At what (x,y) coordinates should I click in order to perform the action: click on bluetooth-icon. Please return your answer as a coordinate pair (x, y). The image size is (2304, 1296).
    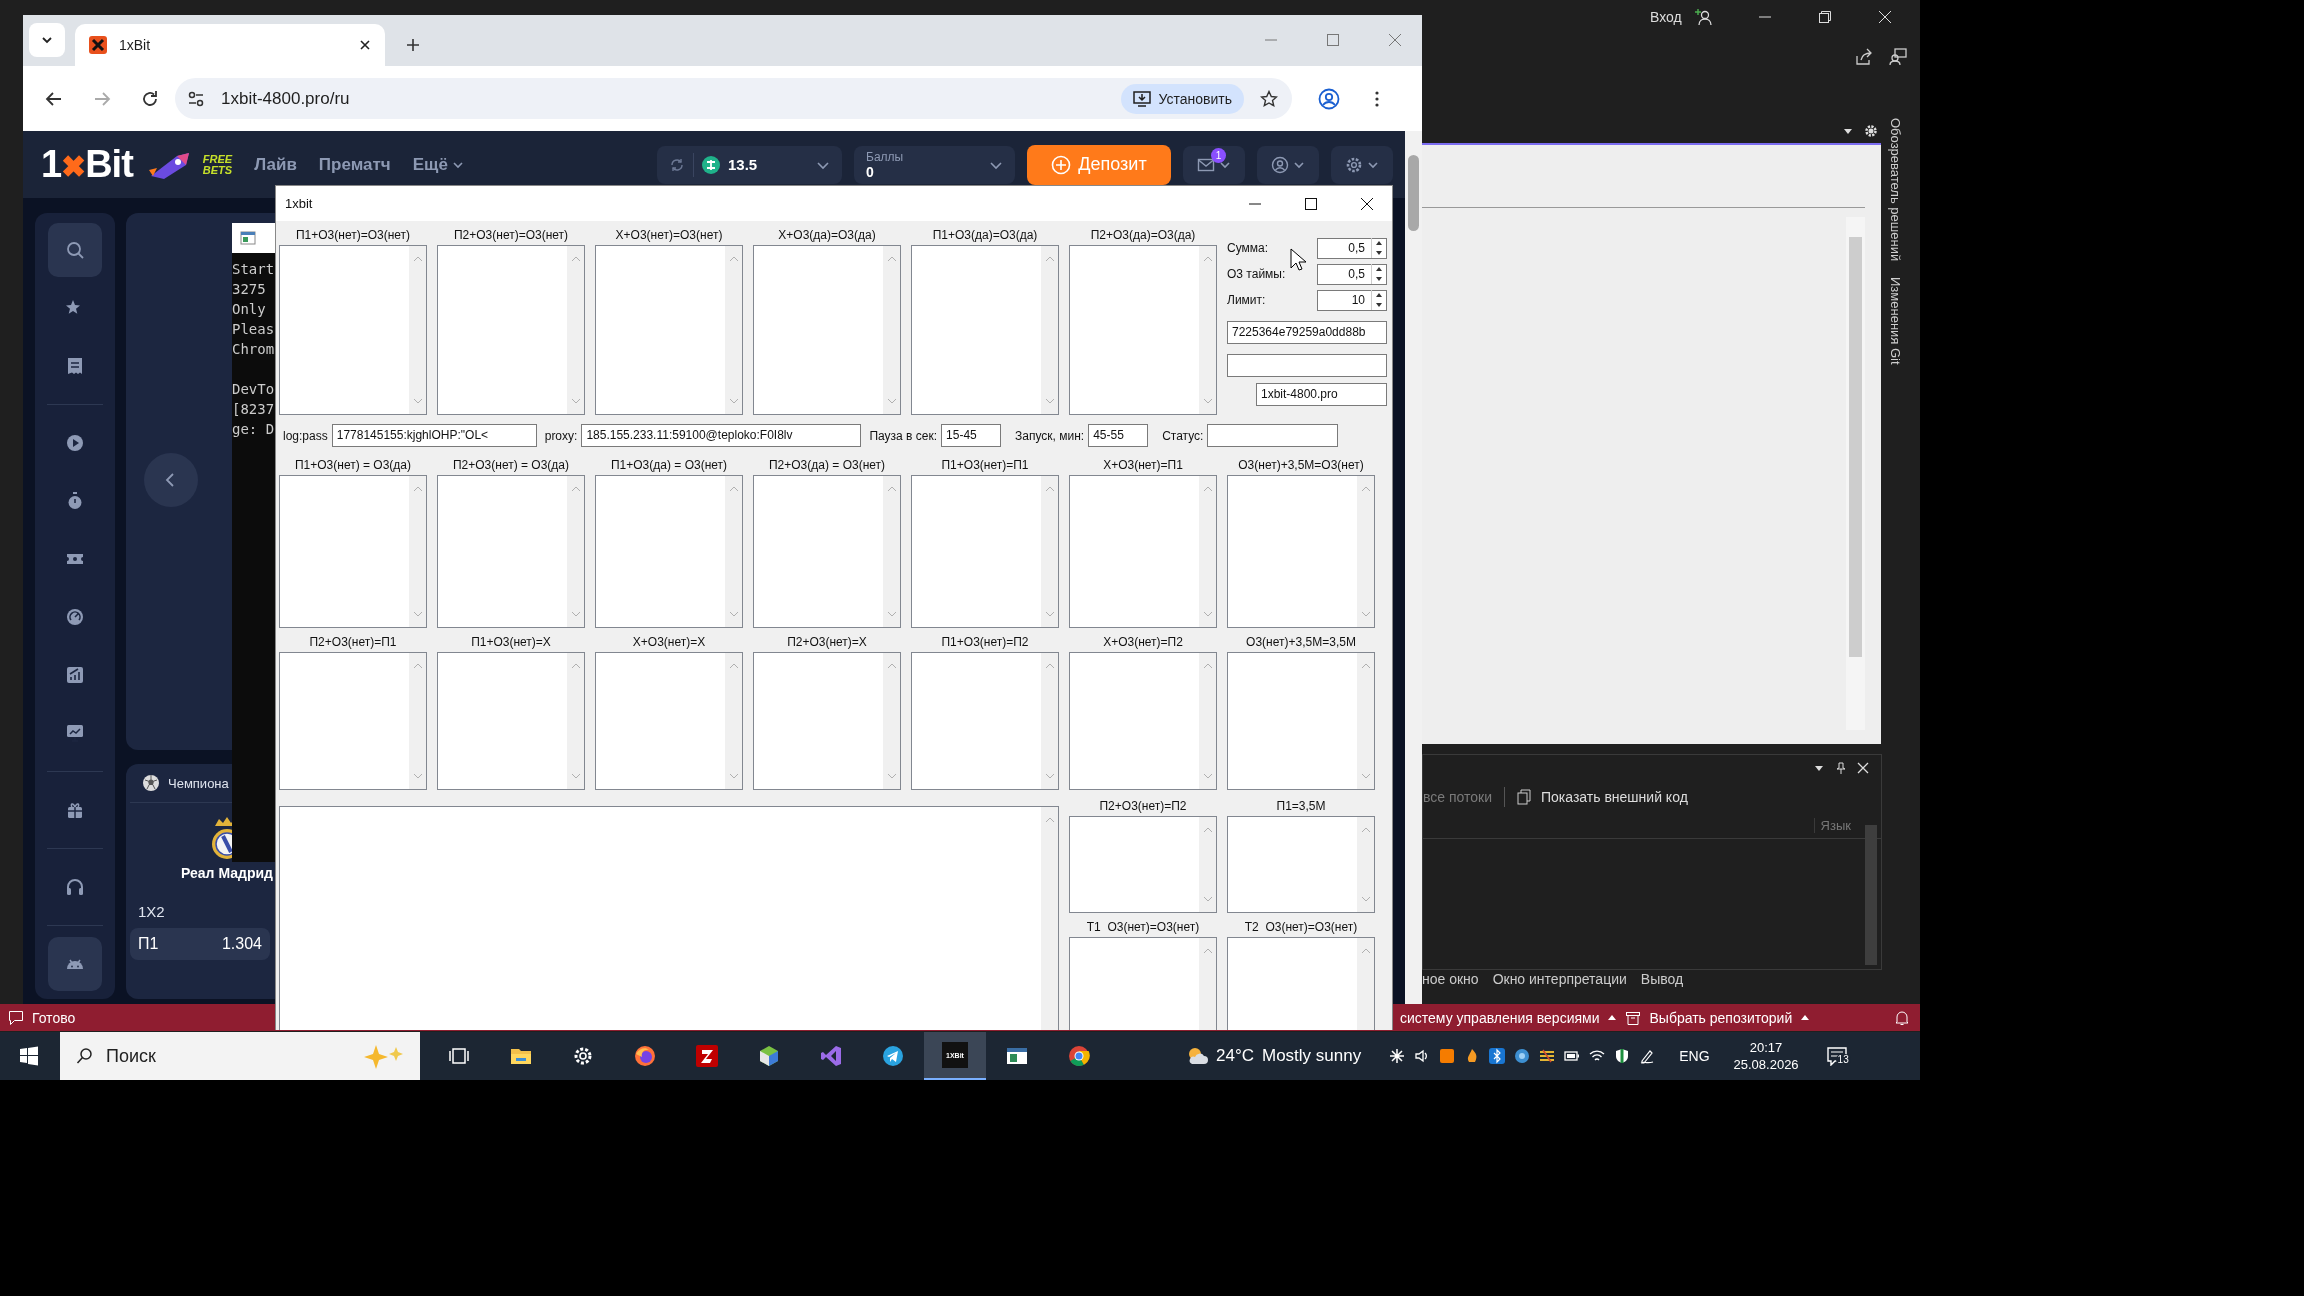
    Looking at the image, I should click on (1497, 1056).